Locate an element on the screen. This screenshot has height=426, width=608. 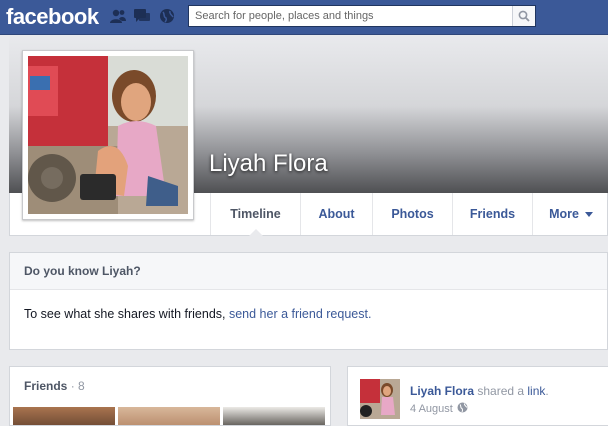
search-icon is located at coordinates (524, 16).